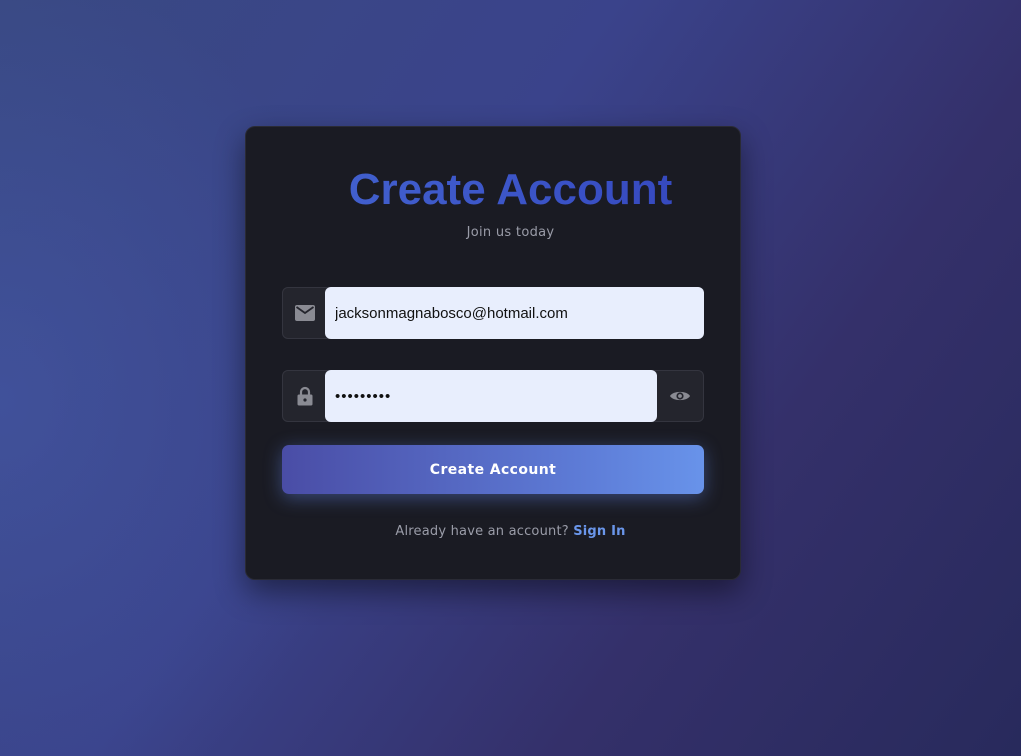  Describe the element at coordinates (304, 396) in the screenshot. I see `lock-icon` at that location.